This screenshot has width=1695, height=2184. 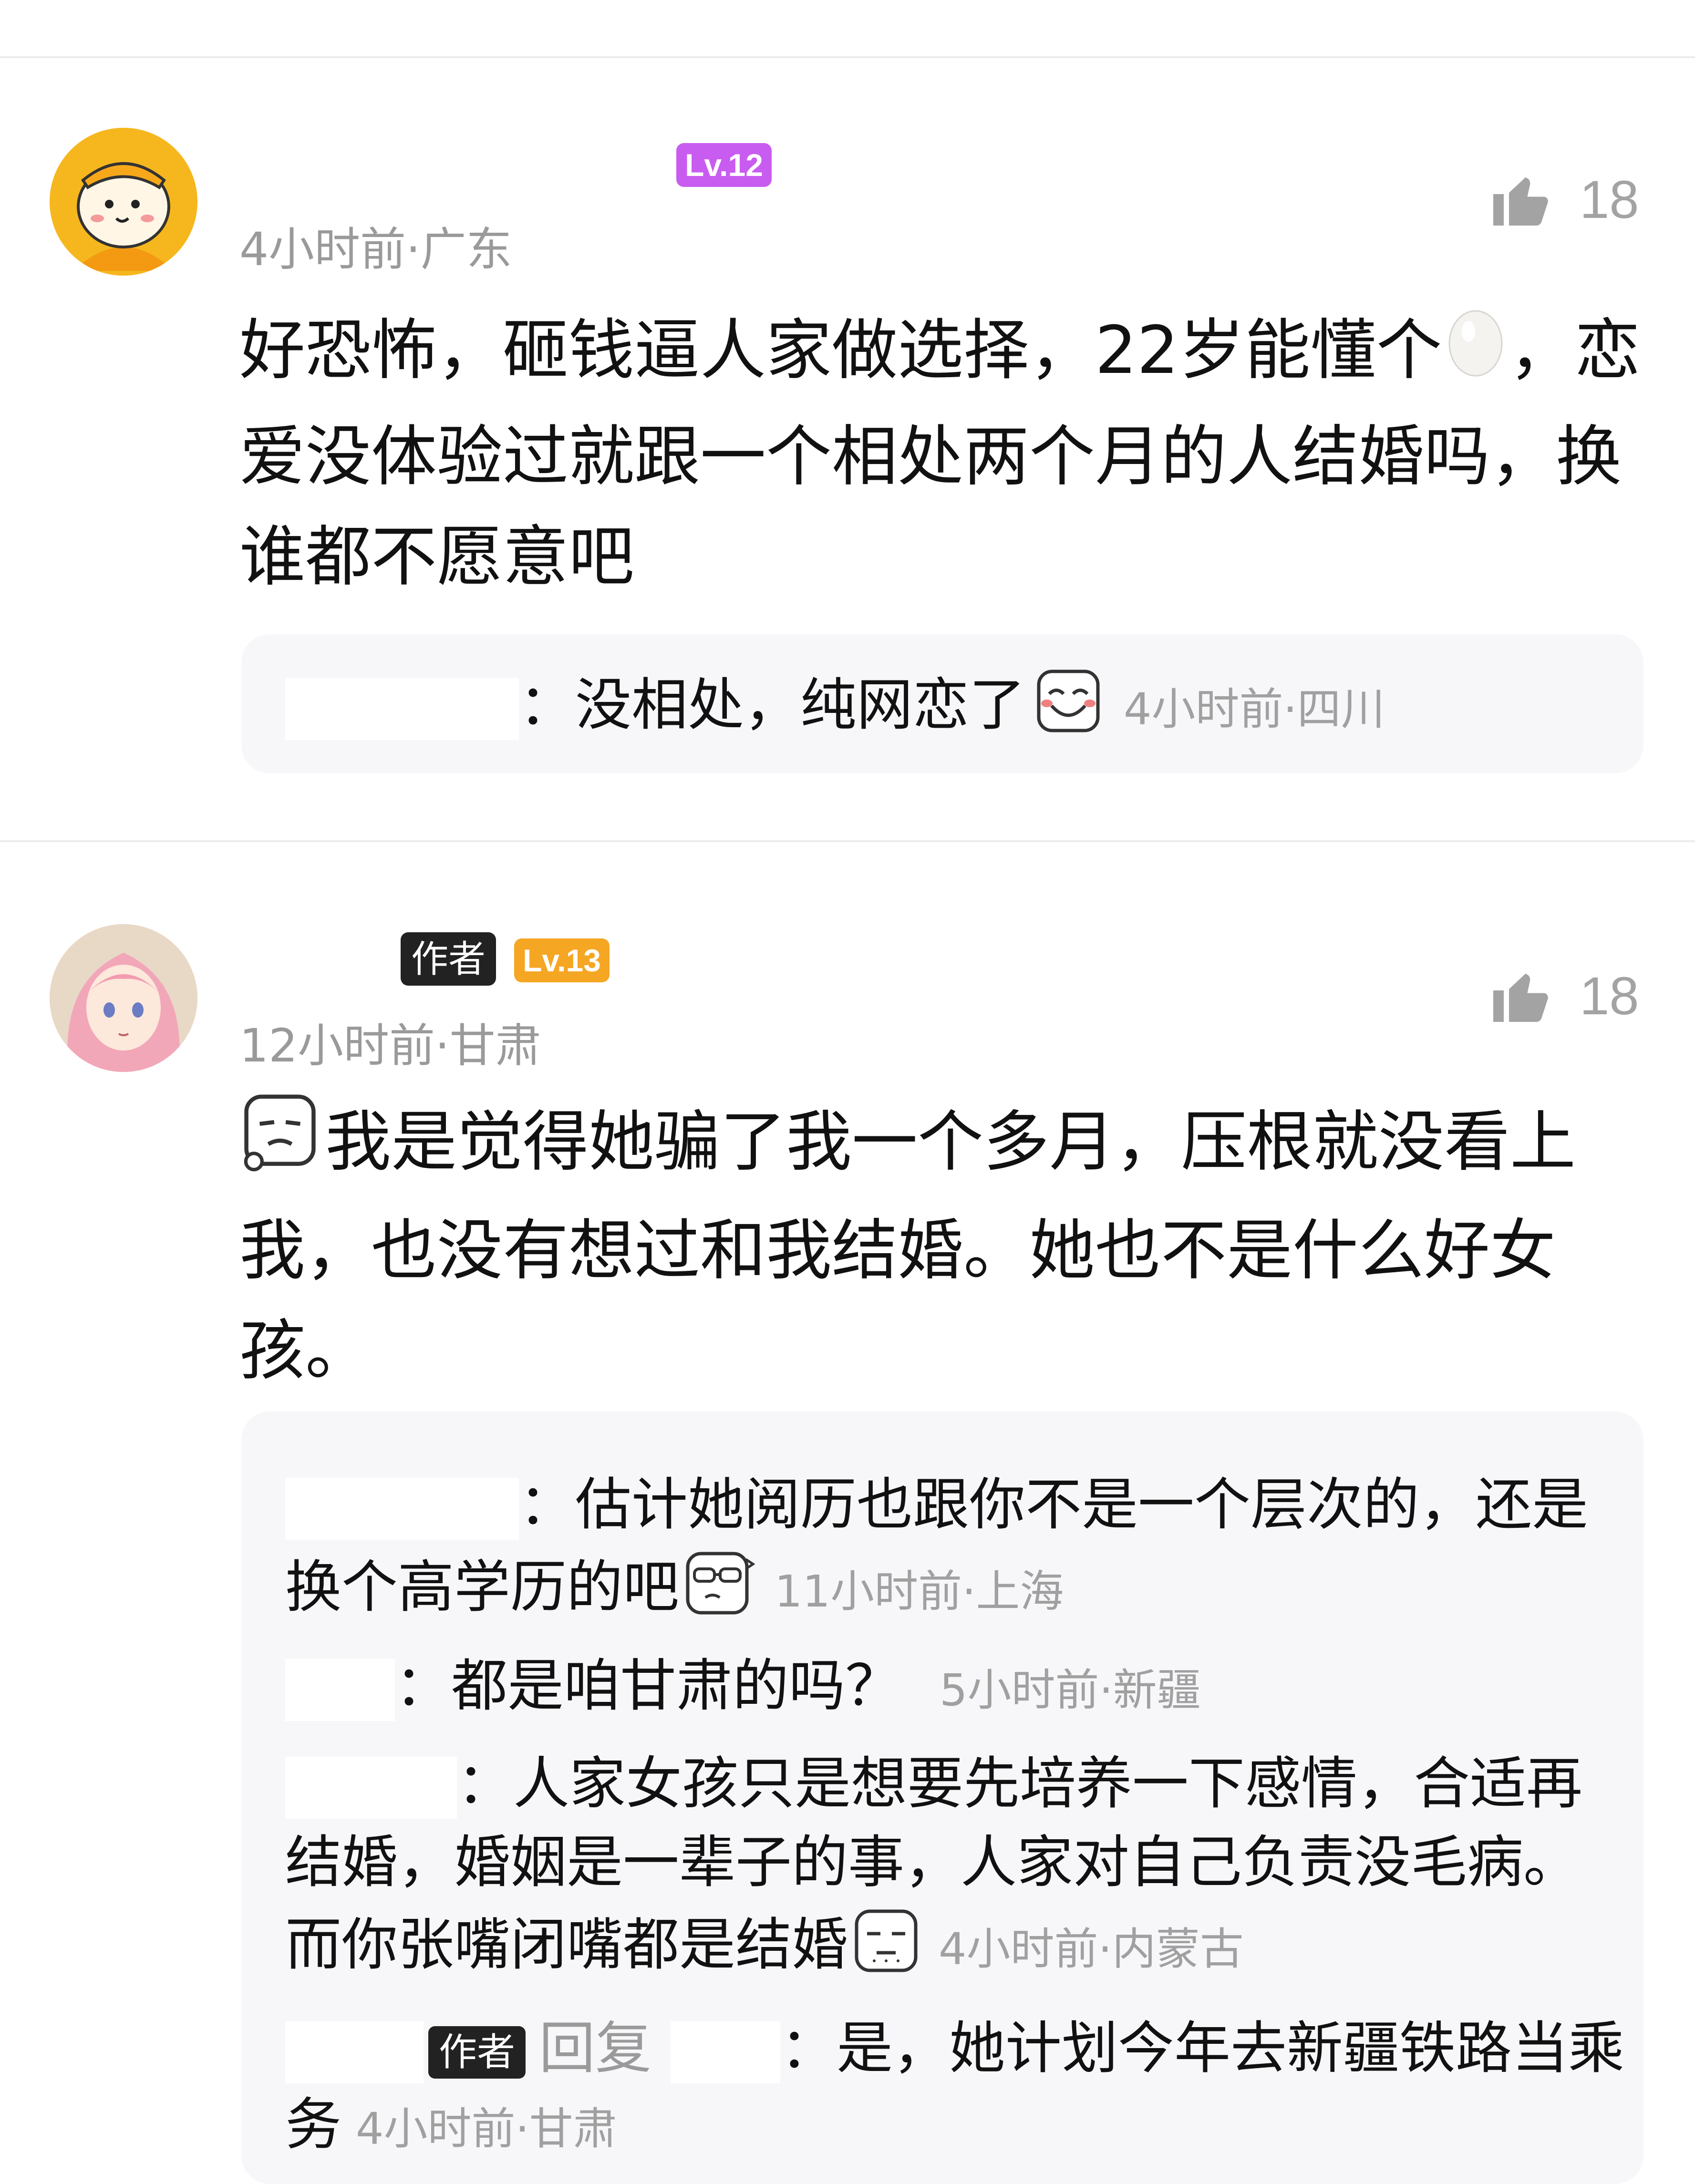 What do you see at coordinates (305, 1351) in the screenshot?
I see `comment-line: 孩。` at bounding box center [305, 1351].